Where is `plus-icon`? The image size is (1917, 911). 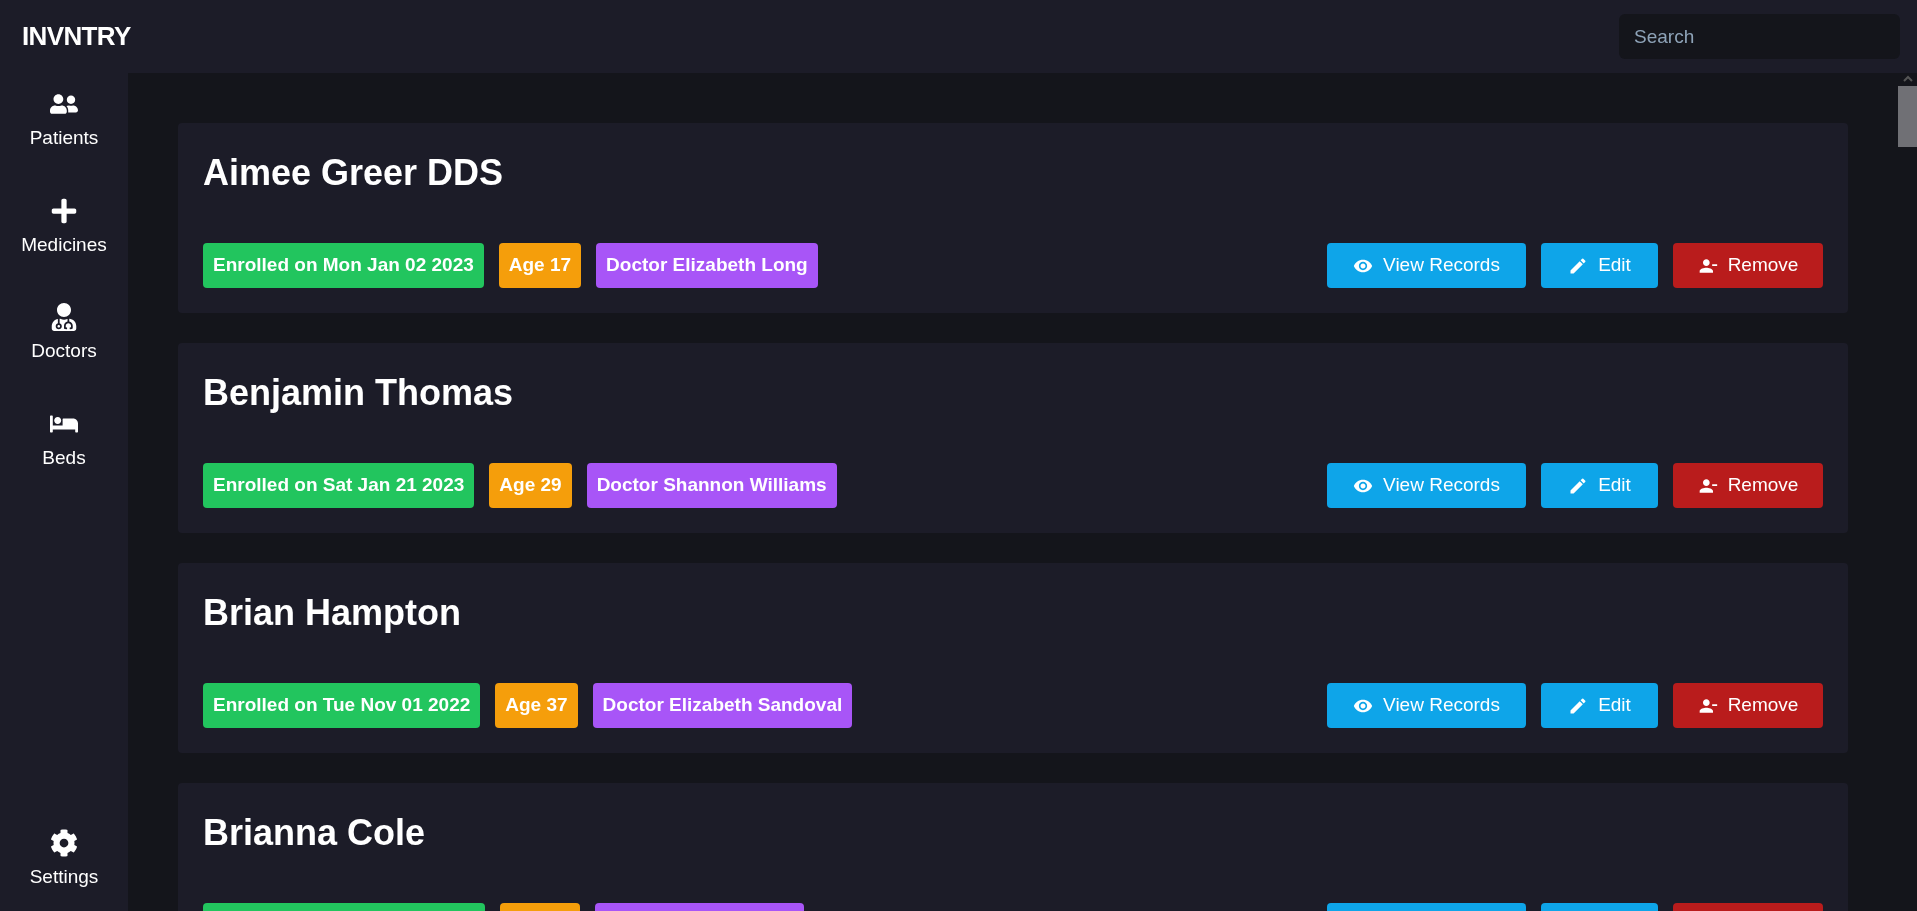
plus-icon is located at coordinates (64, 210).